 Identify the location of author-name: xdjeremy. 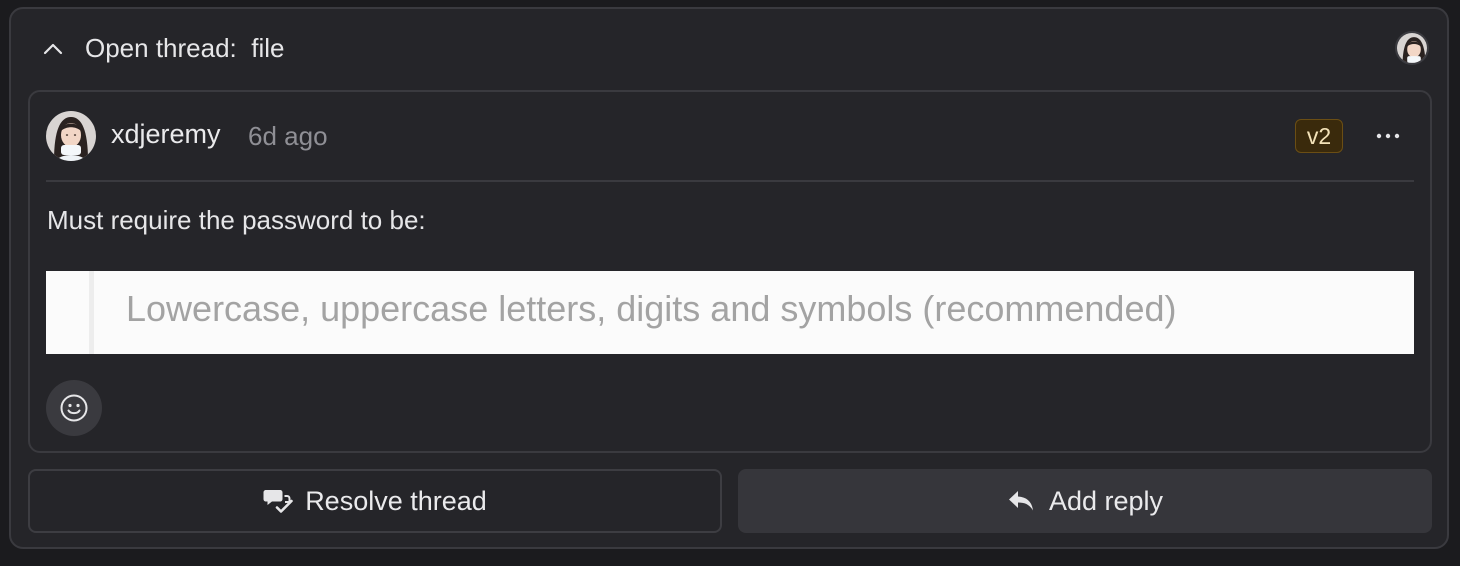
(166, 134).